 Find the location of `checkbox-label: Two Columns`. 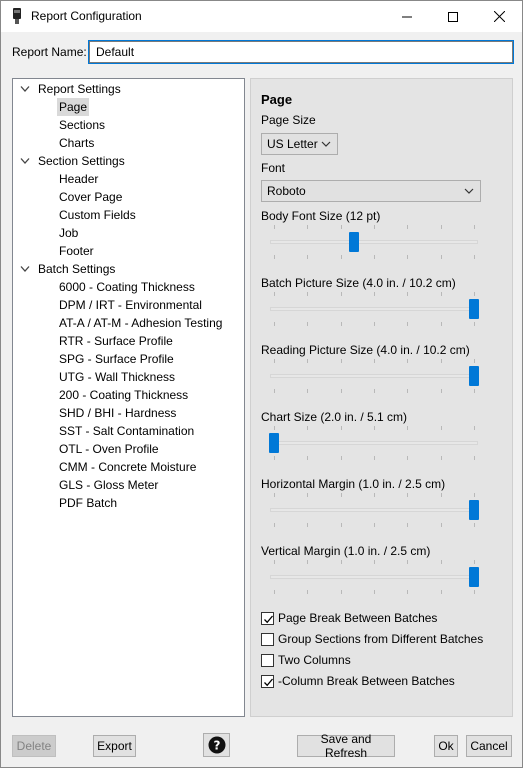

checkbox-label: Two Columns is located at coordinates (314, 660).